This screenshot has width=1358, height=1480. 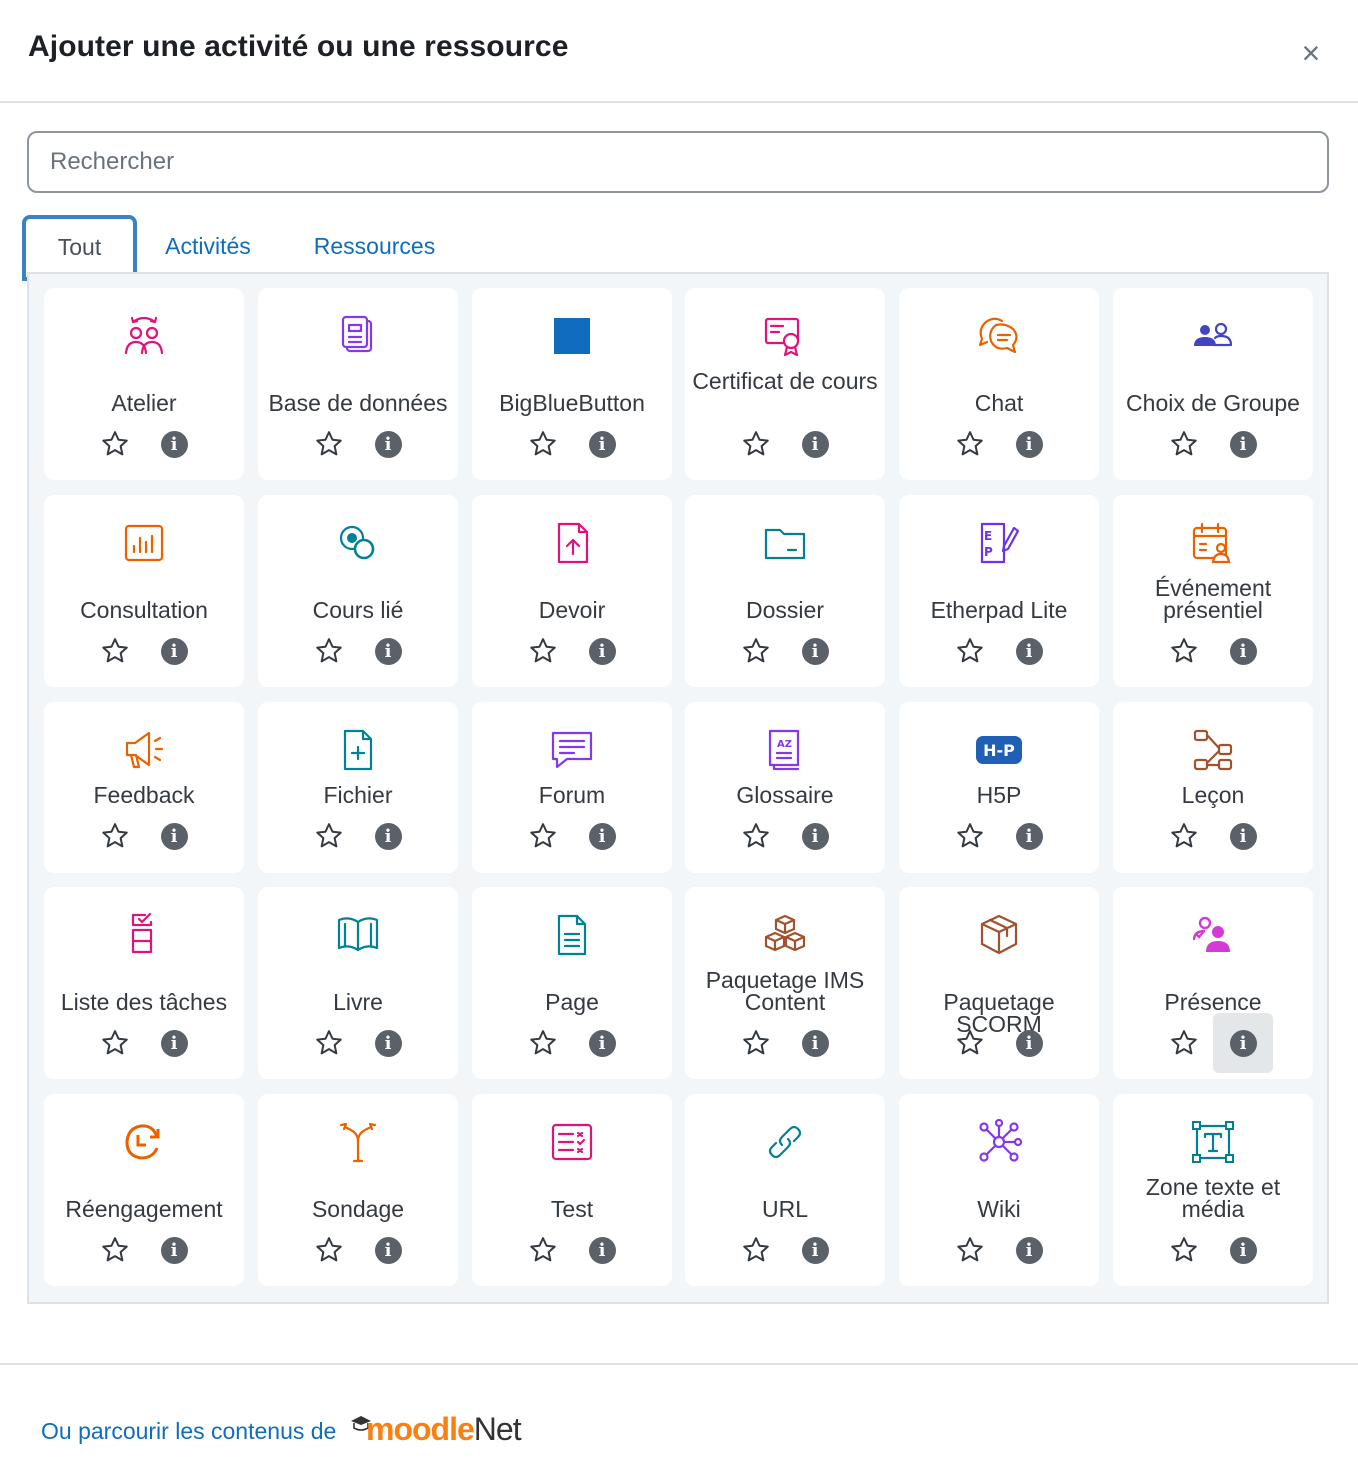 I want to click on activity-card-scorm-package: Paquetage SCORM i, so click(x=999, y=983).